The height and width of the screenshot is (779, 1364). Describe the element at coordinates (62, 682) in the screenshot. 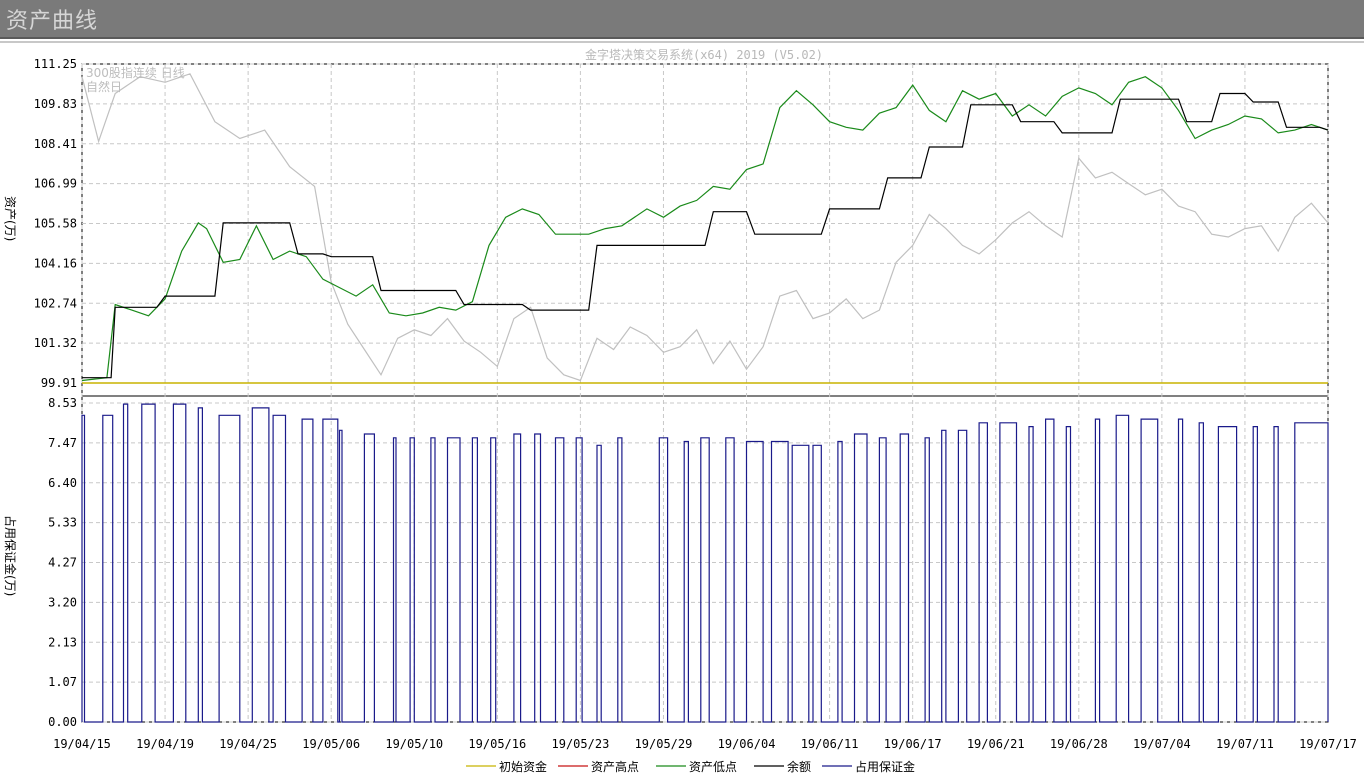

I see `bottom-y-tick-label: 1.07` at that location.